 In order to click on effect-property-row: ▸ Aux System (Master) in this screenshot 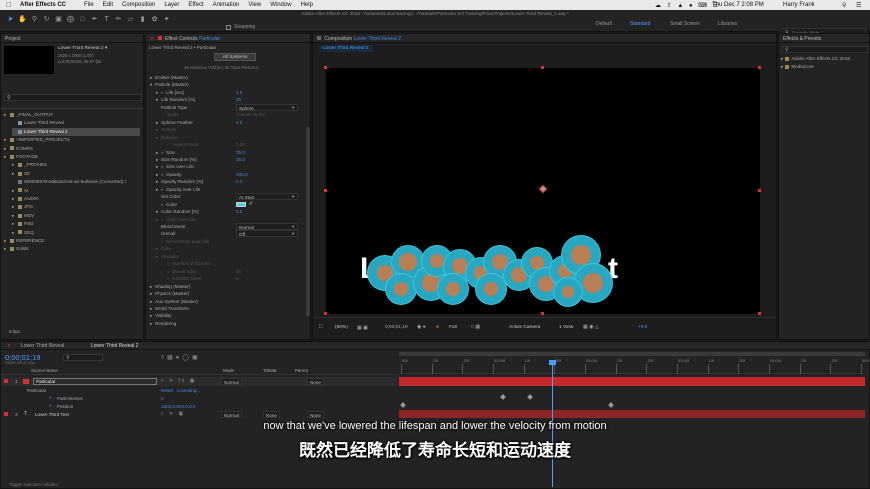, I will do `click(226, 301)`.